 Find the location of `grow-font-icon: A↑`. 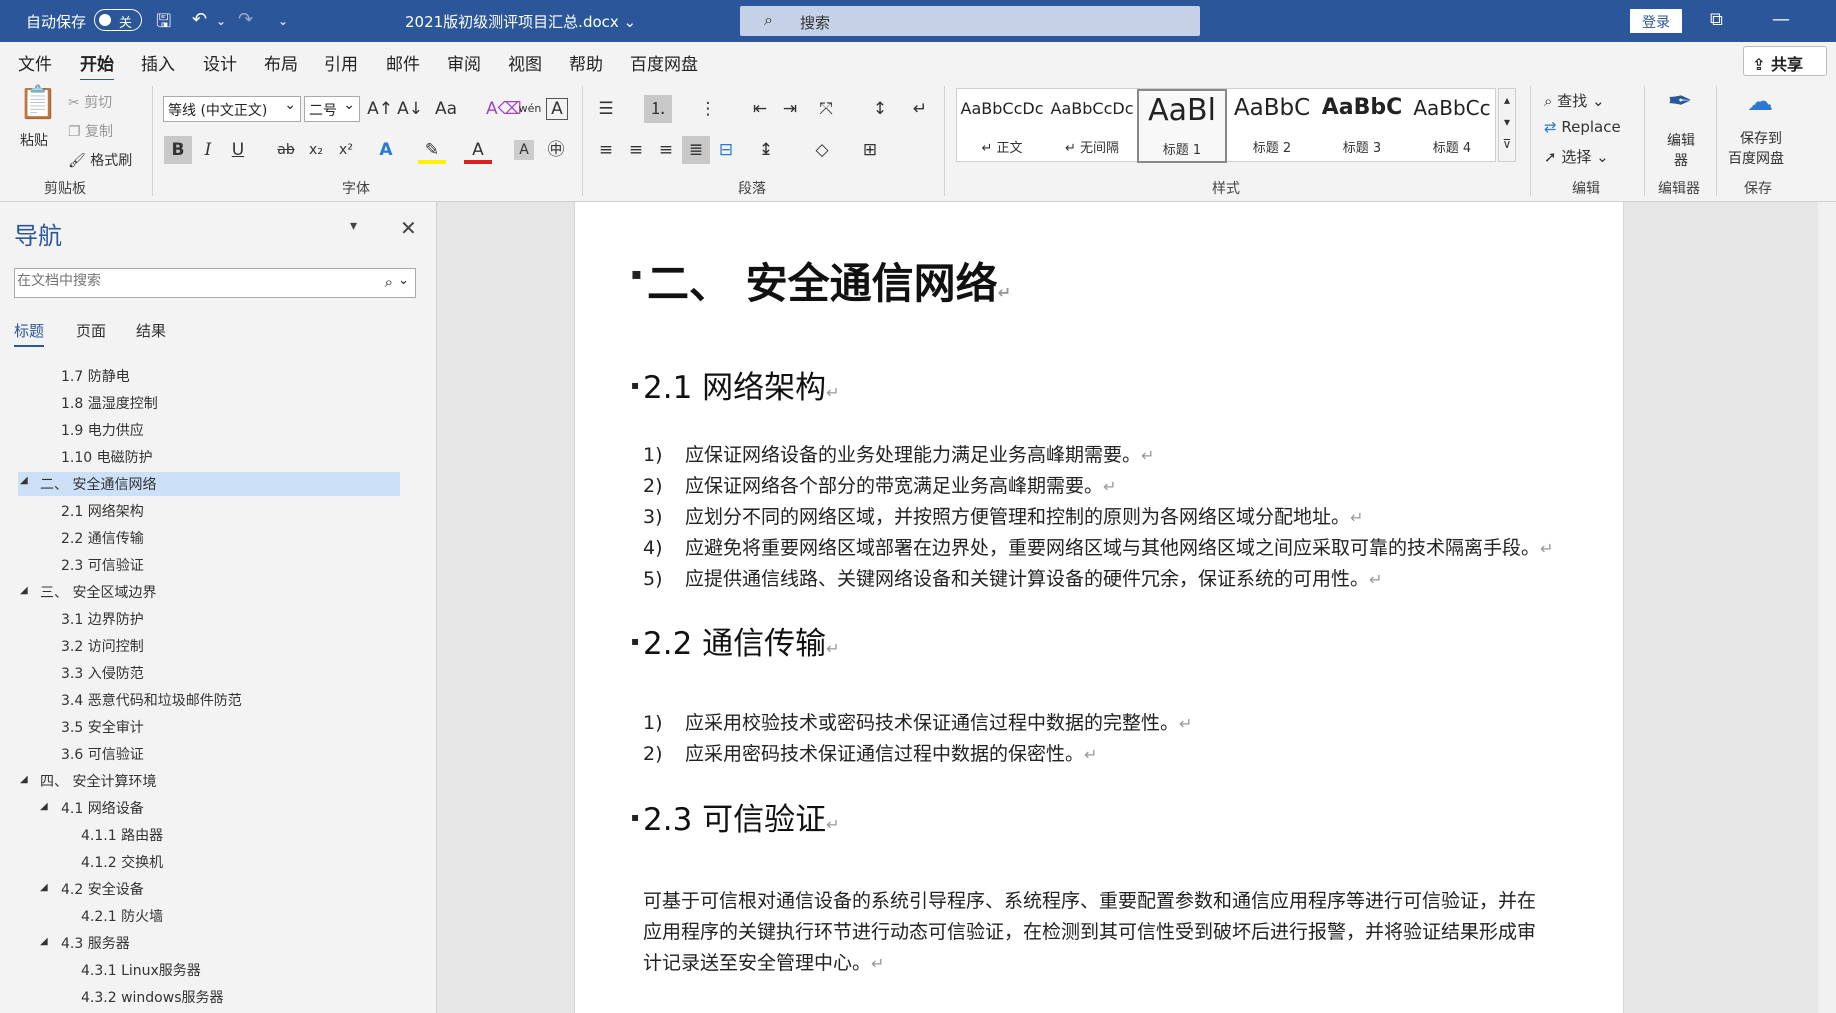

grow-font-icon: A↑ is located at coordinates (380, 109).